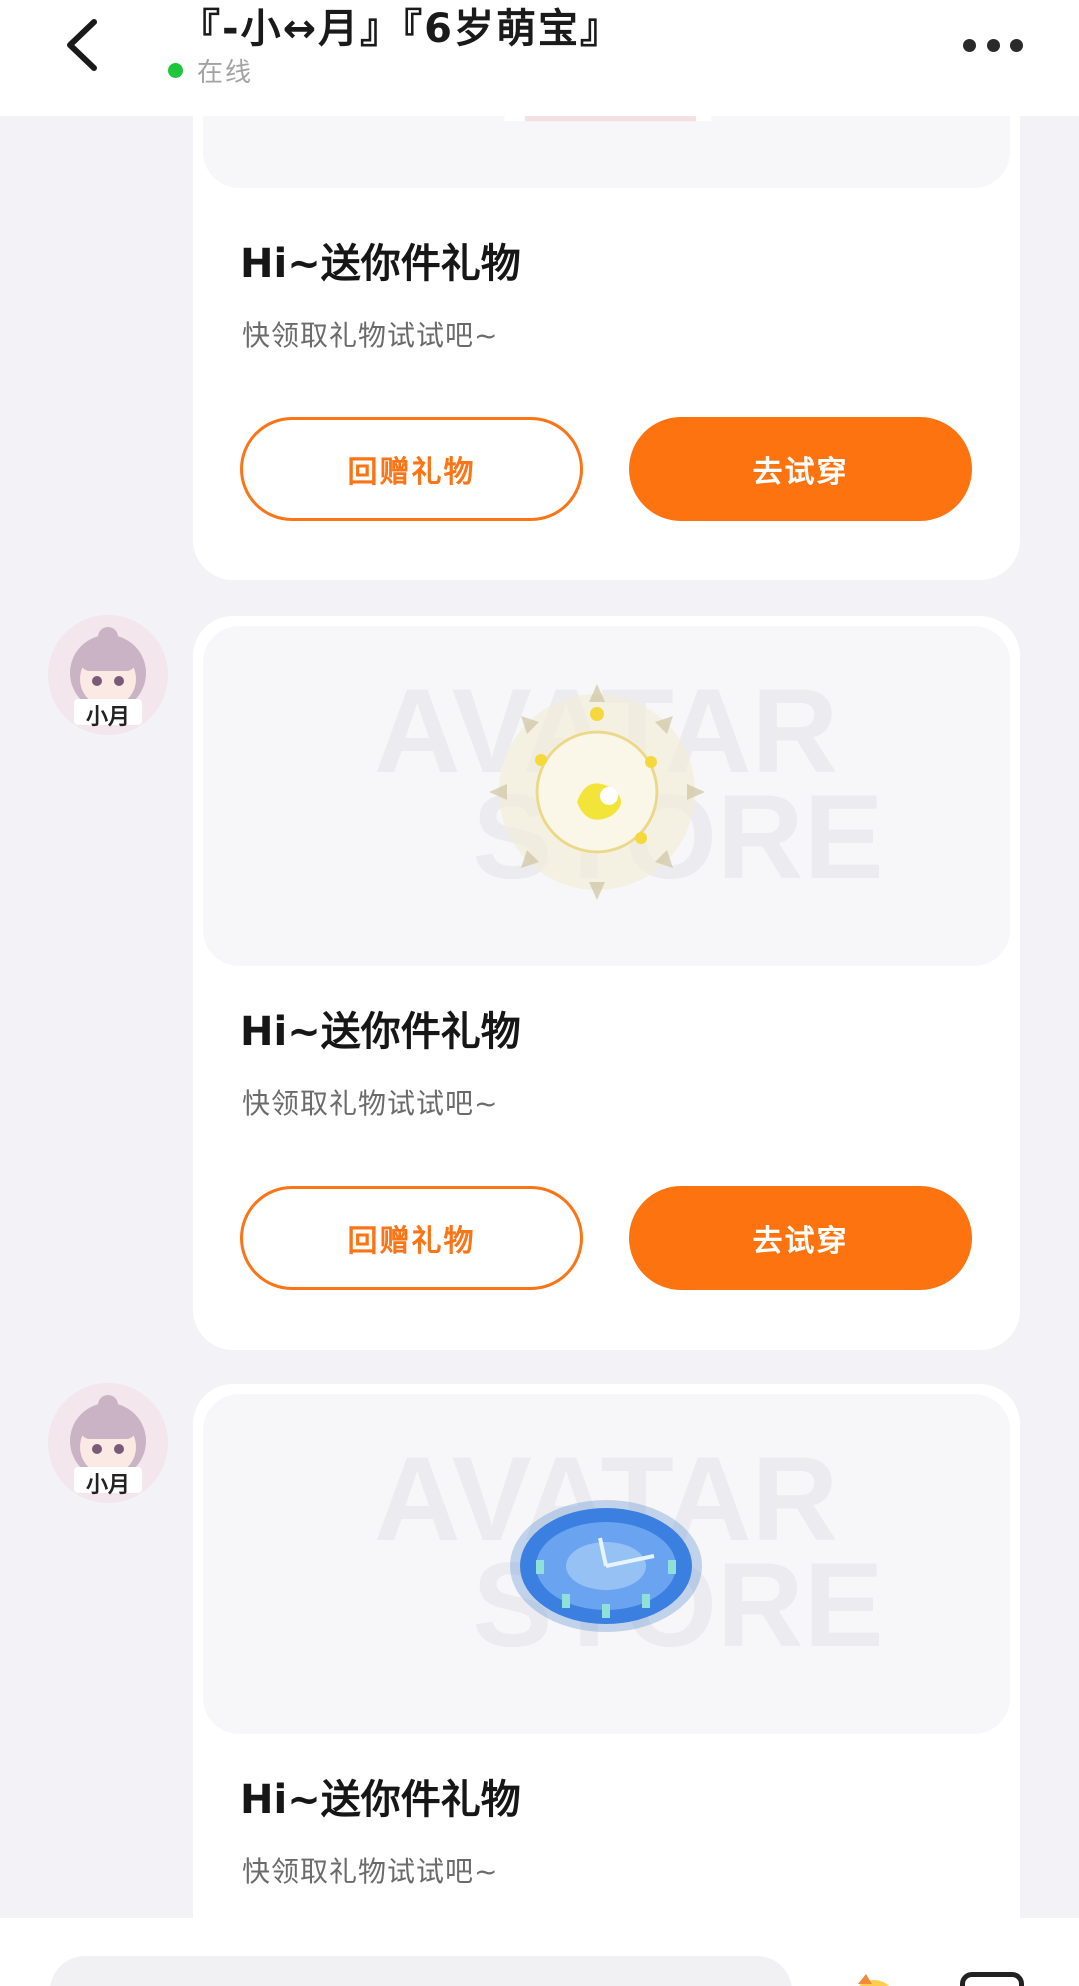 This screenshot has width=1079, height=1986. What do you see at coordinates (421, 1971) in the screenshot?
I see `message-input` at bounding box center [421, 1971].